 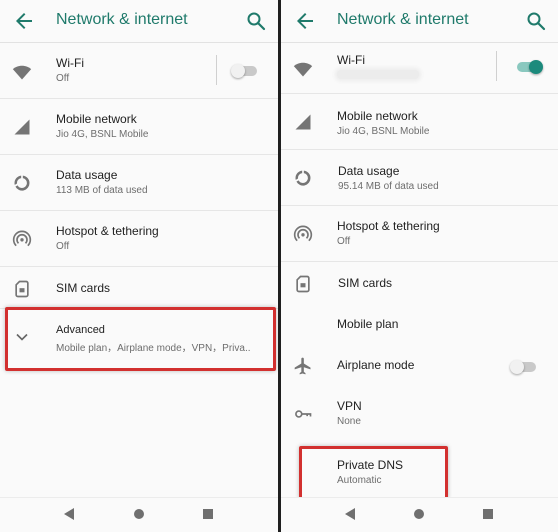 What do you see at coordinates (419, 414) in the screenshot?
I see `vpn-row: VPN None` at bounding box center [419, 414].